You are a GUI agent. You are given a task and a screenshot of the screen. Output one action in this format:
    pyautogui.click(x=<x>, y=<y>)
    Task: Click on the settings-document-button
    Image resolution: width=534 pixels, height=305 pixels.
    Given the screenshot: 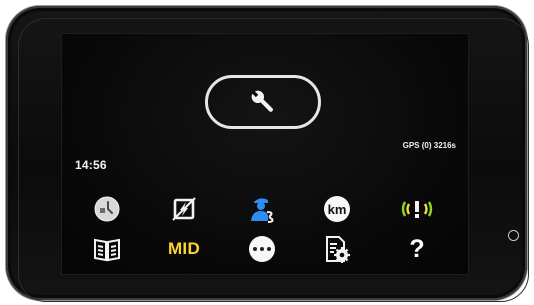 What is the action you would take?
    pyautogui.click(x=337, y=249)
    